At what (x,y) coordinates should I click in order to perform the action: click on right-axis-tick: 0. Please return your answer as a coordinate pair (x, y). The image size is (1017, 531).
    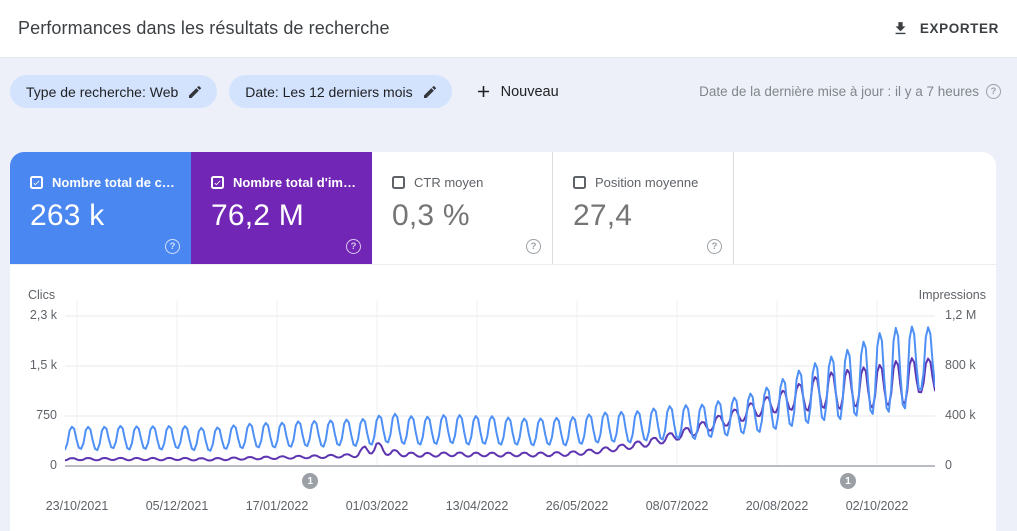
    Looking at the image, I should click on (948, 465).